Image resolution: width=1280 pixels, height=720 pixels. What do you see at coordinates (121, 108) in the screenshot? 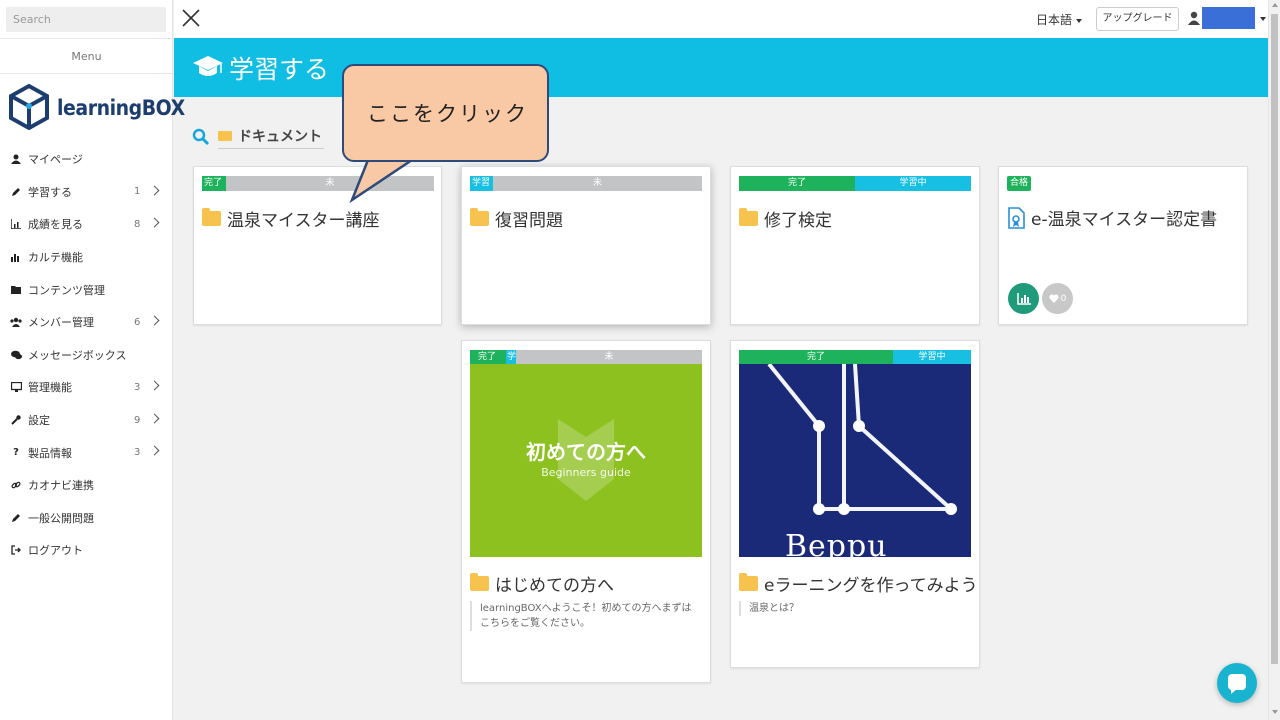
I see `logo-text: learningBOX` at bounding box center [121, 108].